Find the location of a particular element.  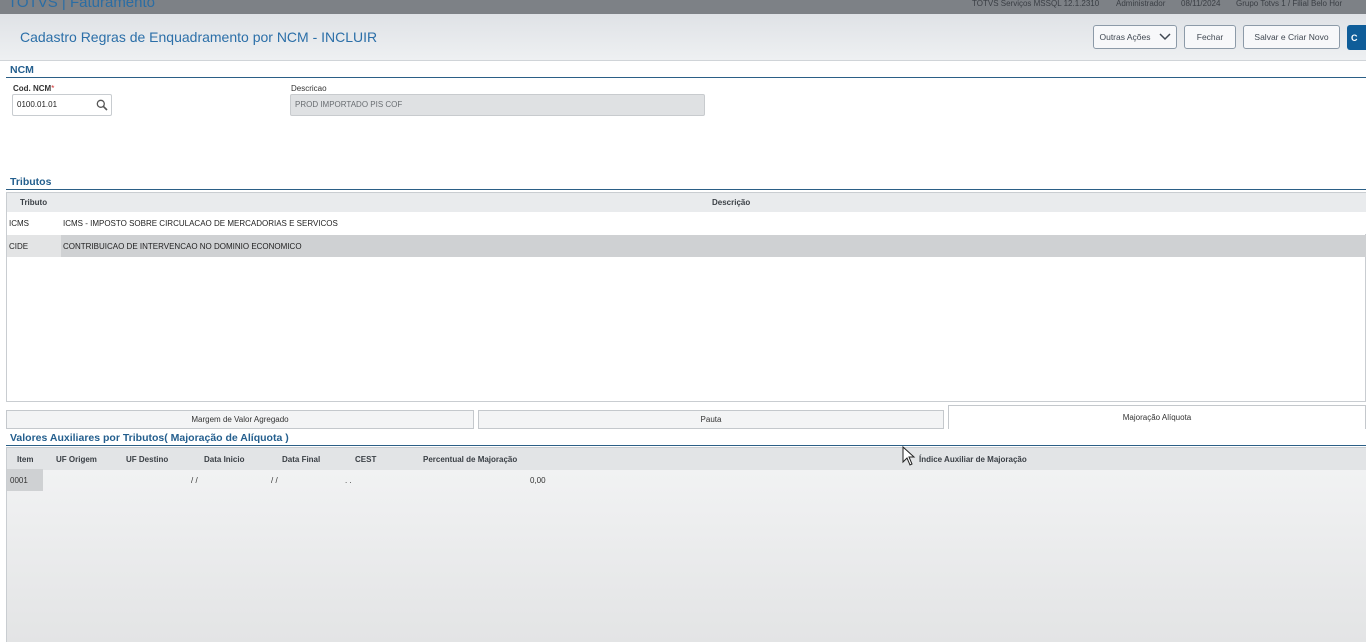

tab-label: Pauta is located at coordinates (711, 419).